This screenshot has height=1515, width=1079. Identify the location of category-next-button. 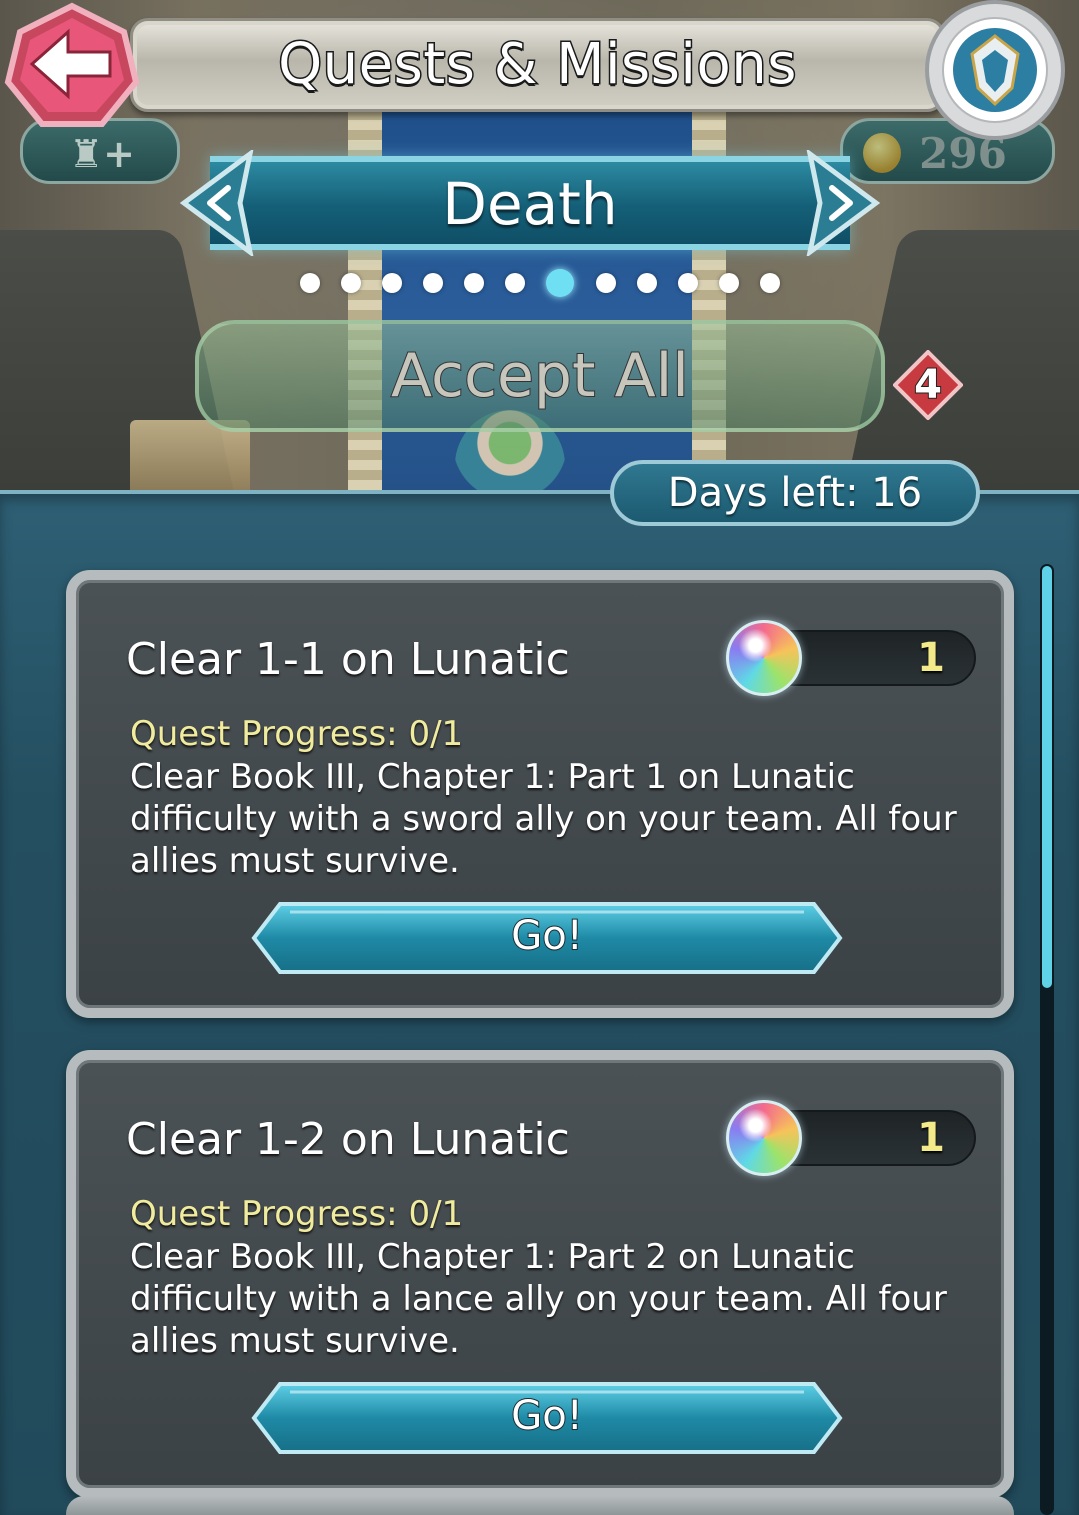
(840, 203).